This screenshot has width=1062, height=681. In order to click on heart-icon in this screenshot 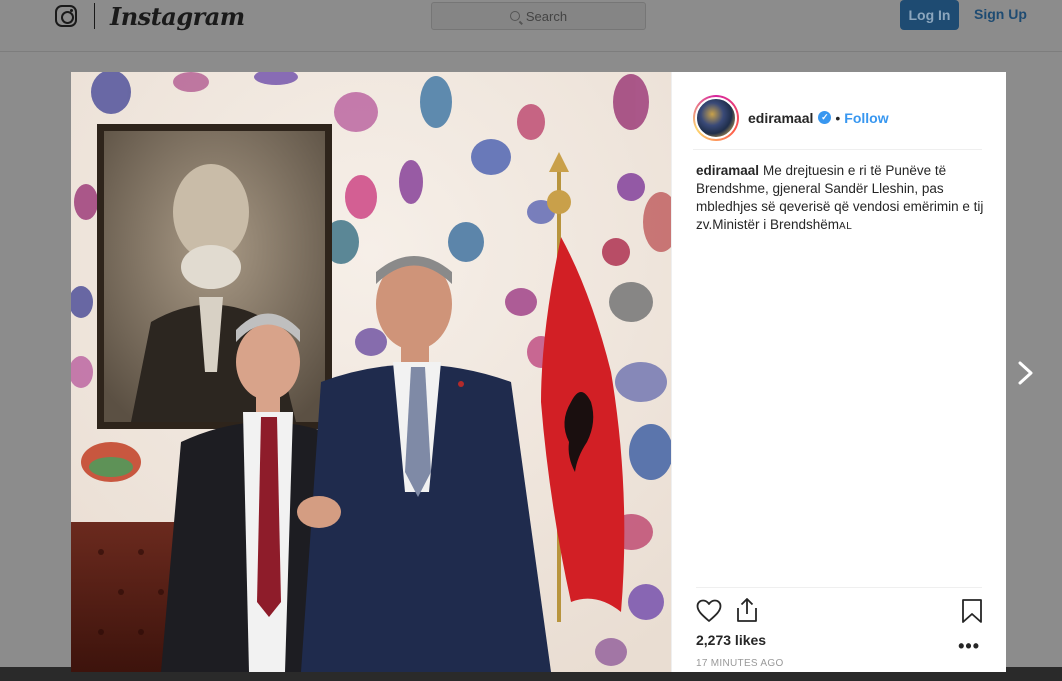, I will do `click(709, 611)`.